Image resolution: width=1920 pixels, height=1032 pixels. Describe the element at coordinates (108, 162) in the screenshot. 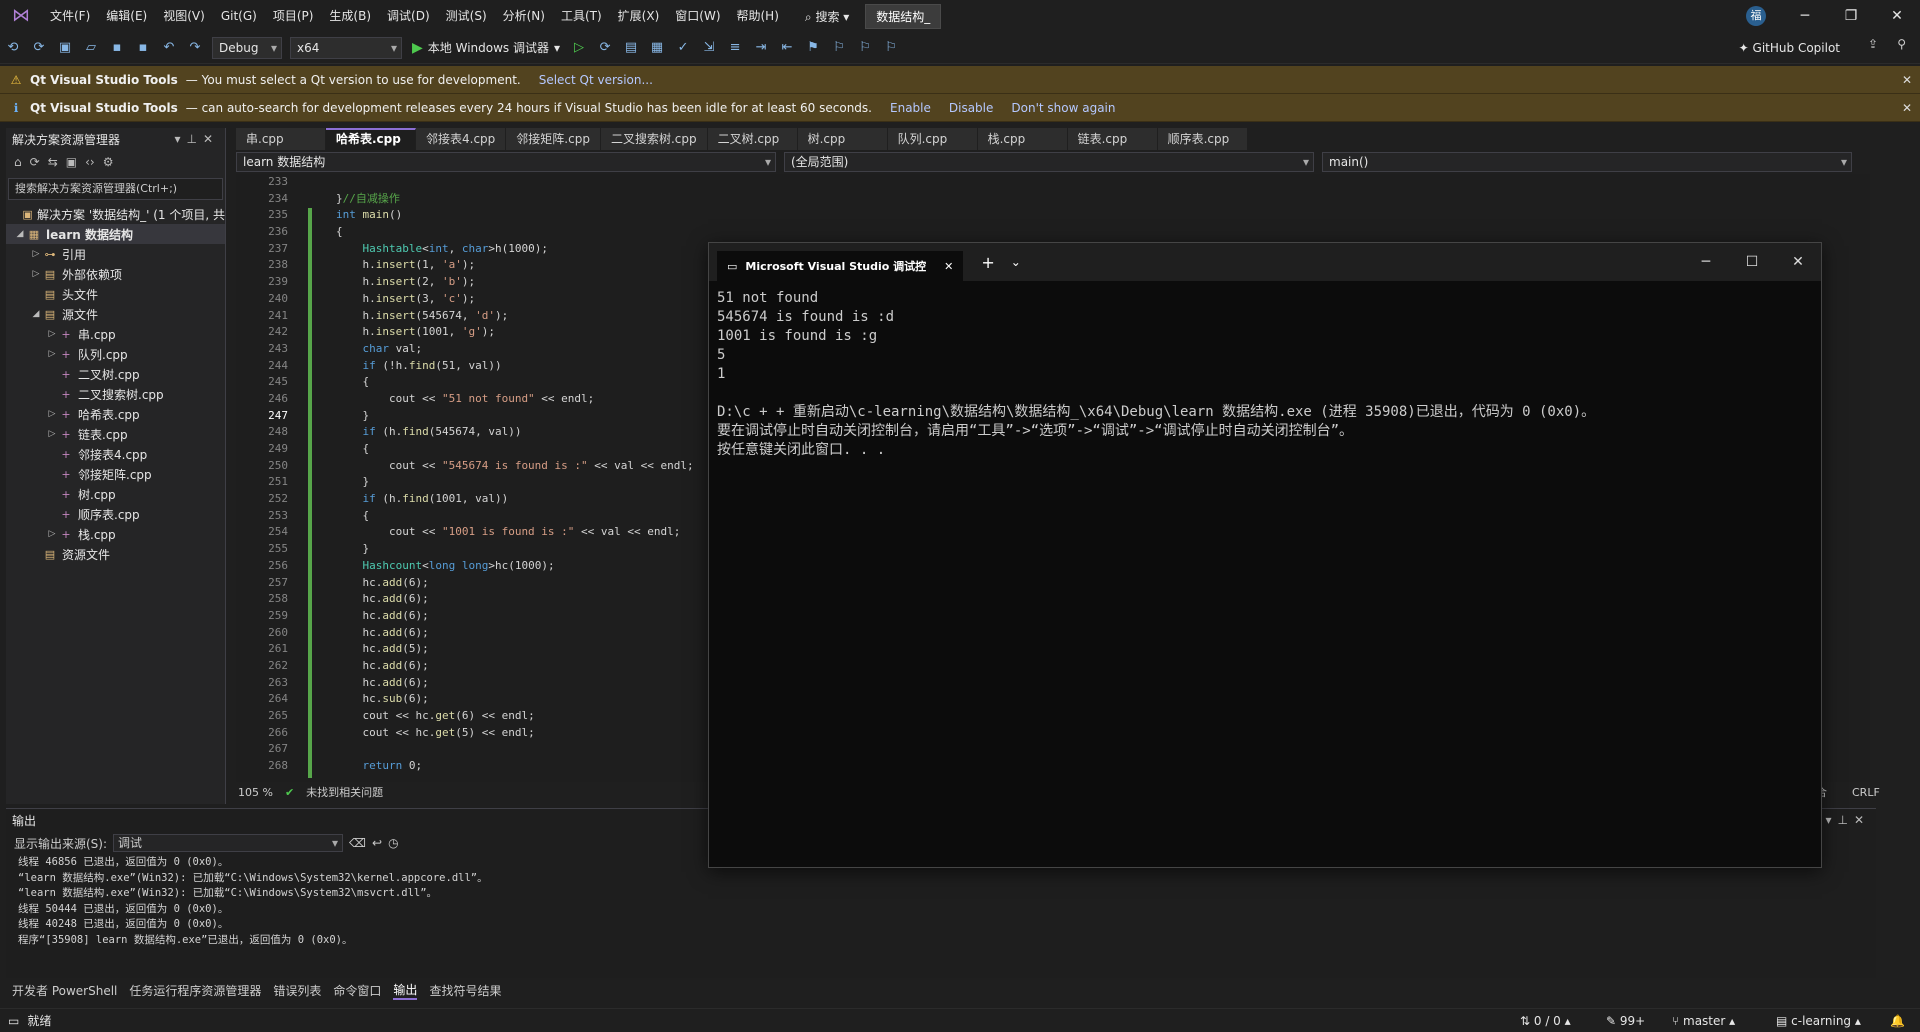

I see `properties-icon: ⚙` at that location.